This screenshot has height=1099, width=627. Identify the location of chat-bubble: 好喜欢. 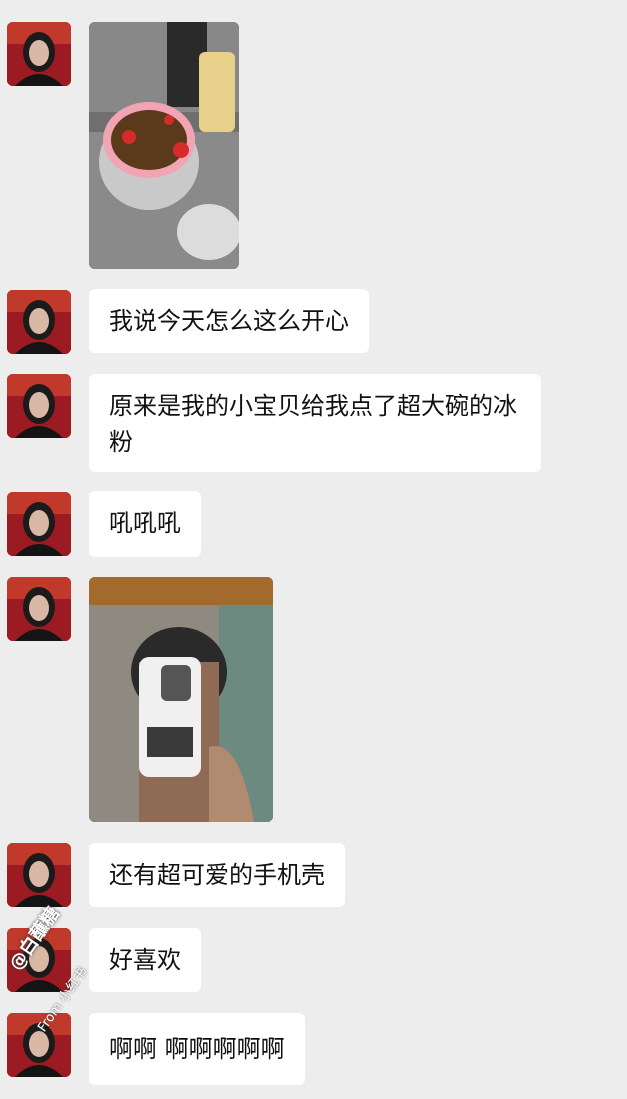
(145, 960).